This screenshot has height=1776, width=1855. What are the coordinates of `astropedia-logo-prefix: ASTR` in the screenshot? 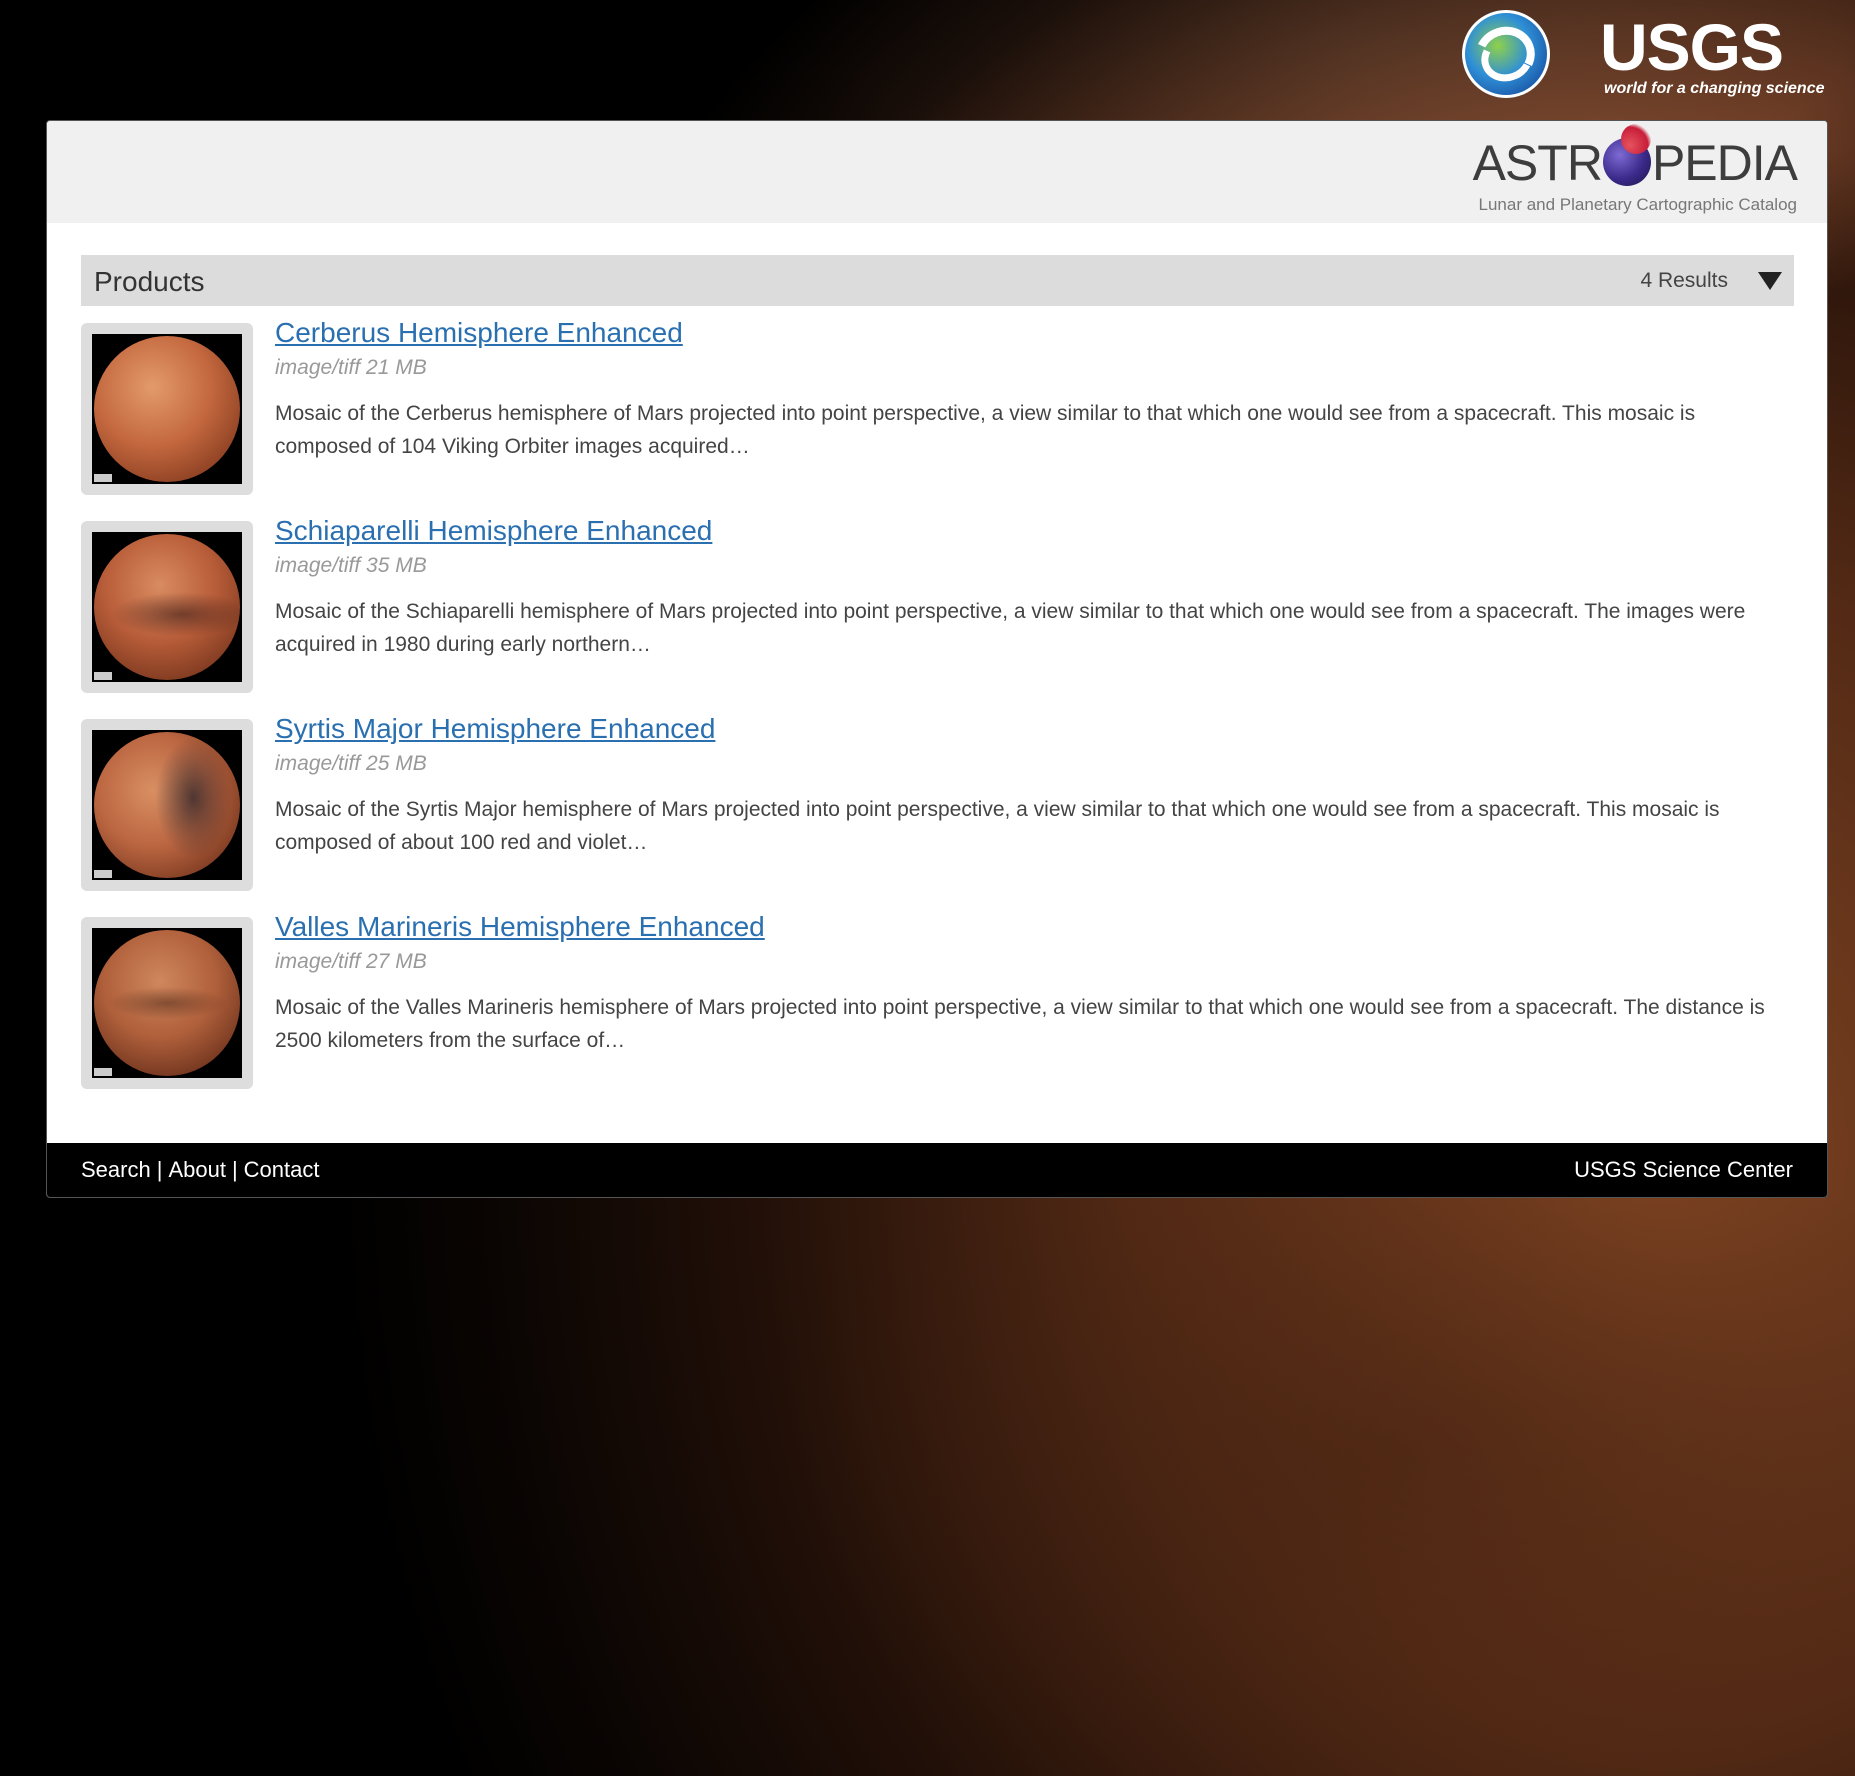 It's located at (1537, 163).